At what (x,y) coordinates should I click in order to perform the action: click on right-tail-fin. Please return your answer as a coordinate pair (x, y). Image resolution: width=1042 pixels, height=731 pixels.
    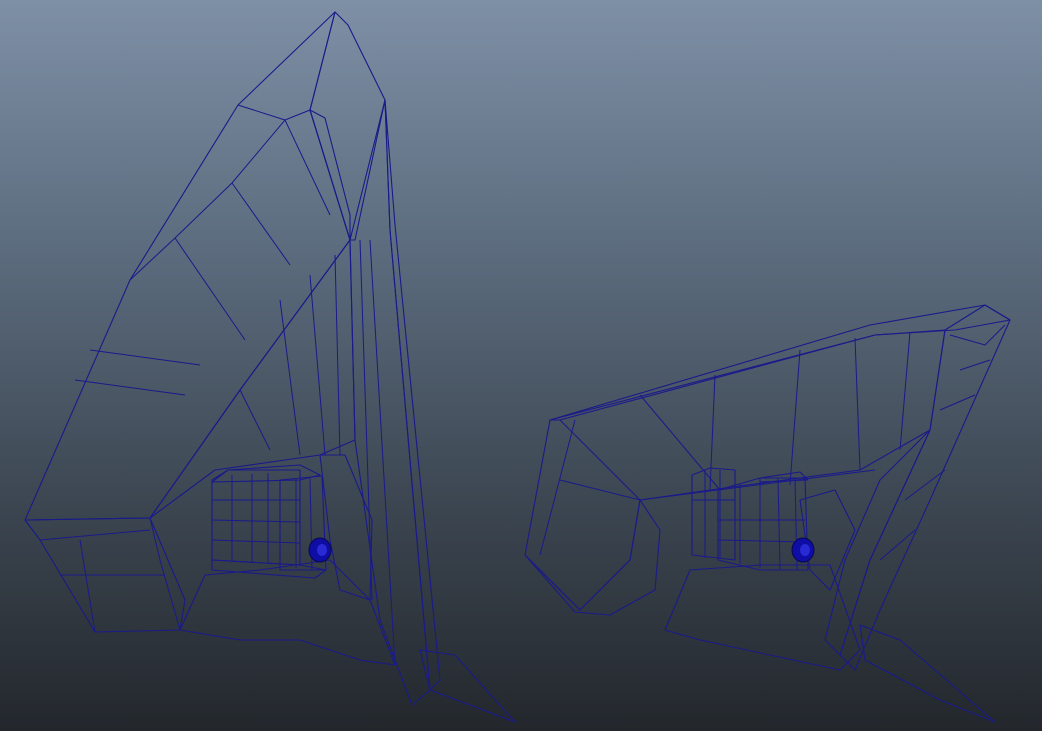
    Looking at the image, I should click on (927, 673).